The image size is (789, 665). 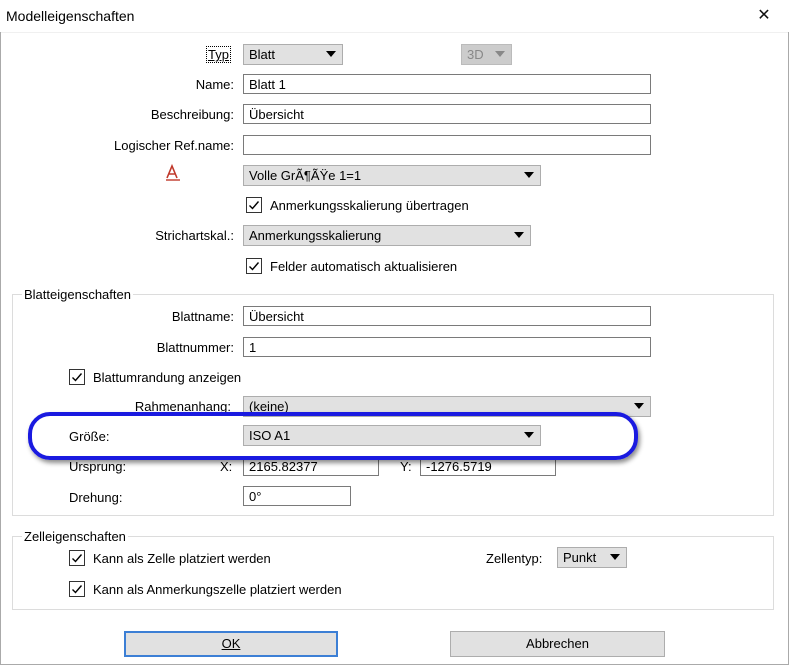 I want to click on annotation-scale-select: Volle GrÃ¶ÃŸe 1=1, so click(x=392, y=175).